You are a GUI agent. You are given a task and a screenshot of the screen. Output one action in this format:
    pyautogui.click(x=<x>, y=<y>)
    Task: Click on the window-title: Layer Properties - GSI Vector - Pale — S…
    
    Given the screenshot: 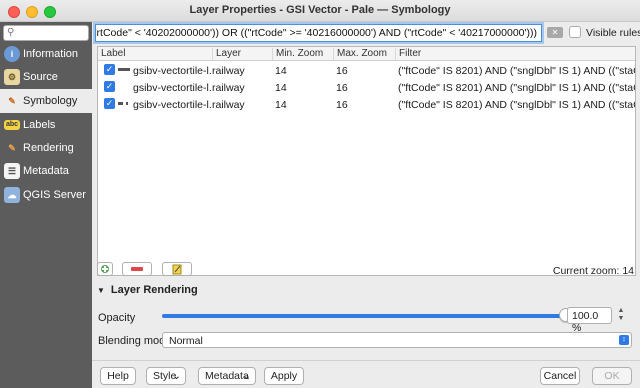 What is the action you would take?
    pyautogui.click(x=320, y=10)
    